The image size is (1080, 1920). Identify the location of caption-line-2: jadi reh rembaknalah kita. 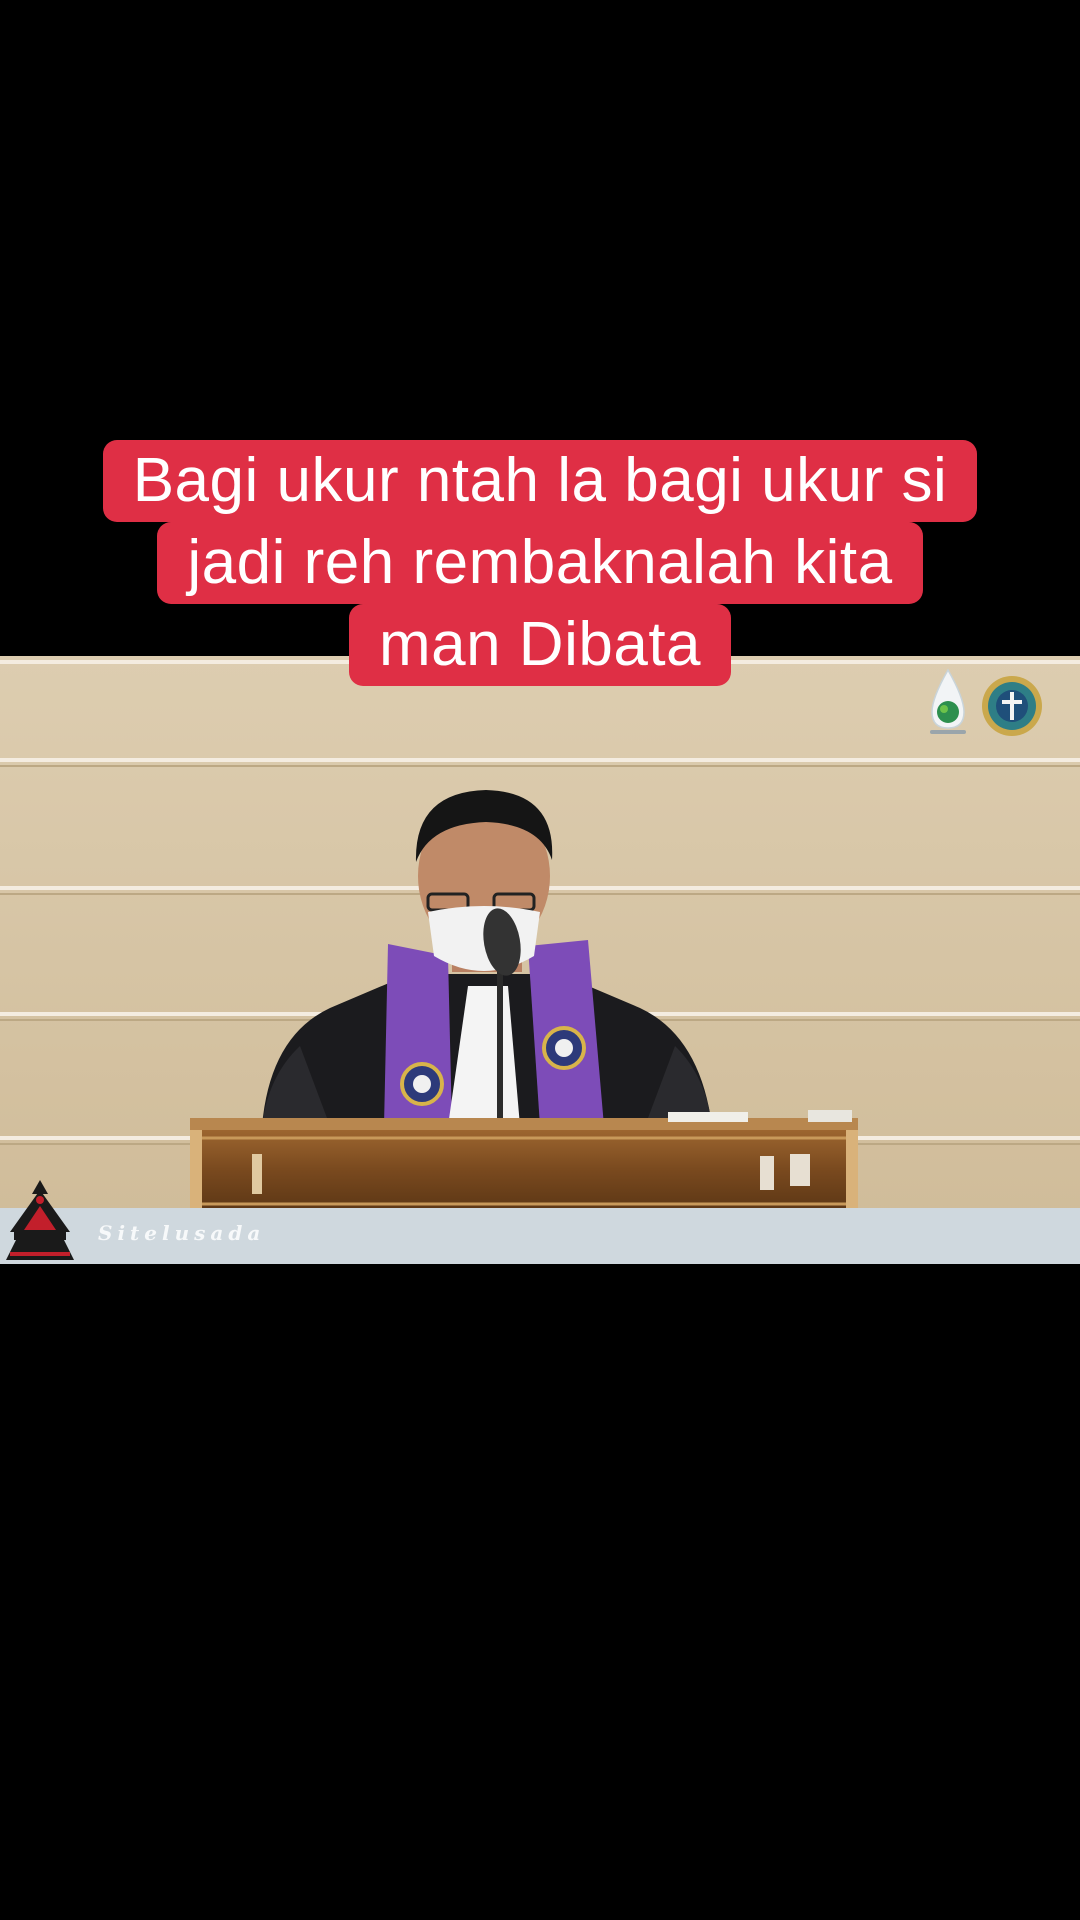
(540, 563).